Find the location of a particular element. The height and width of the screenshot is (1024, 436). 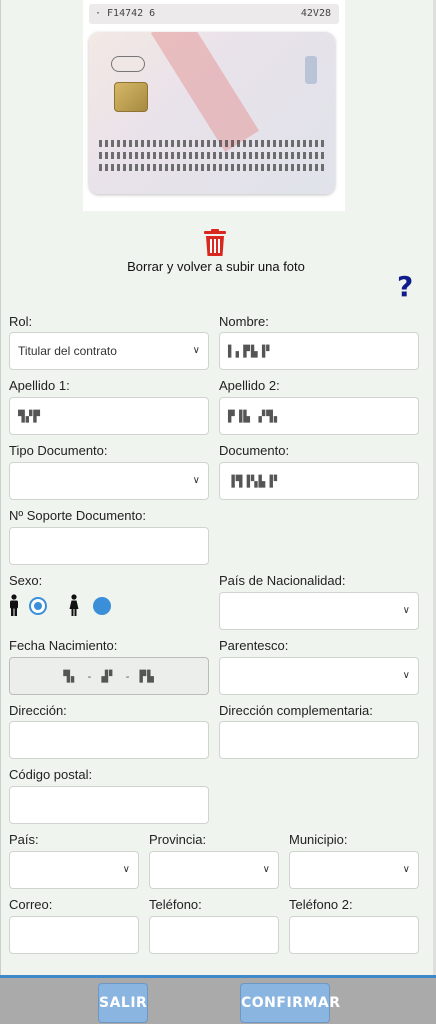

tipo-documento-label: Tipo Documento: is located at coordinates (58, 450).